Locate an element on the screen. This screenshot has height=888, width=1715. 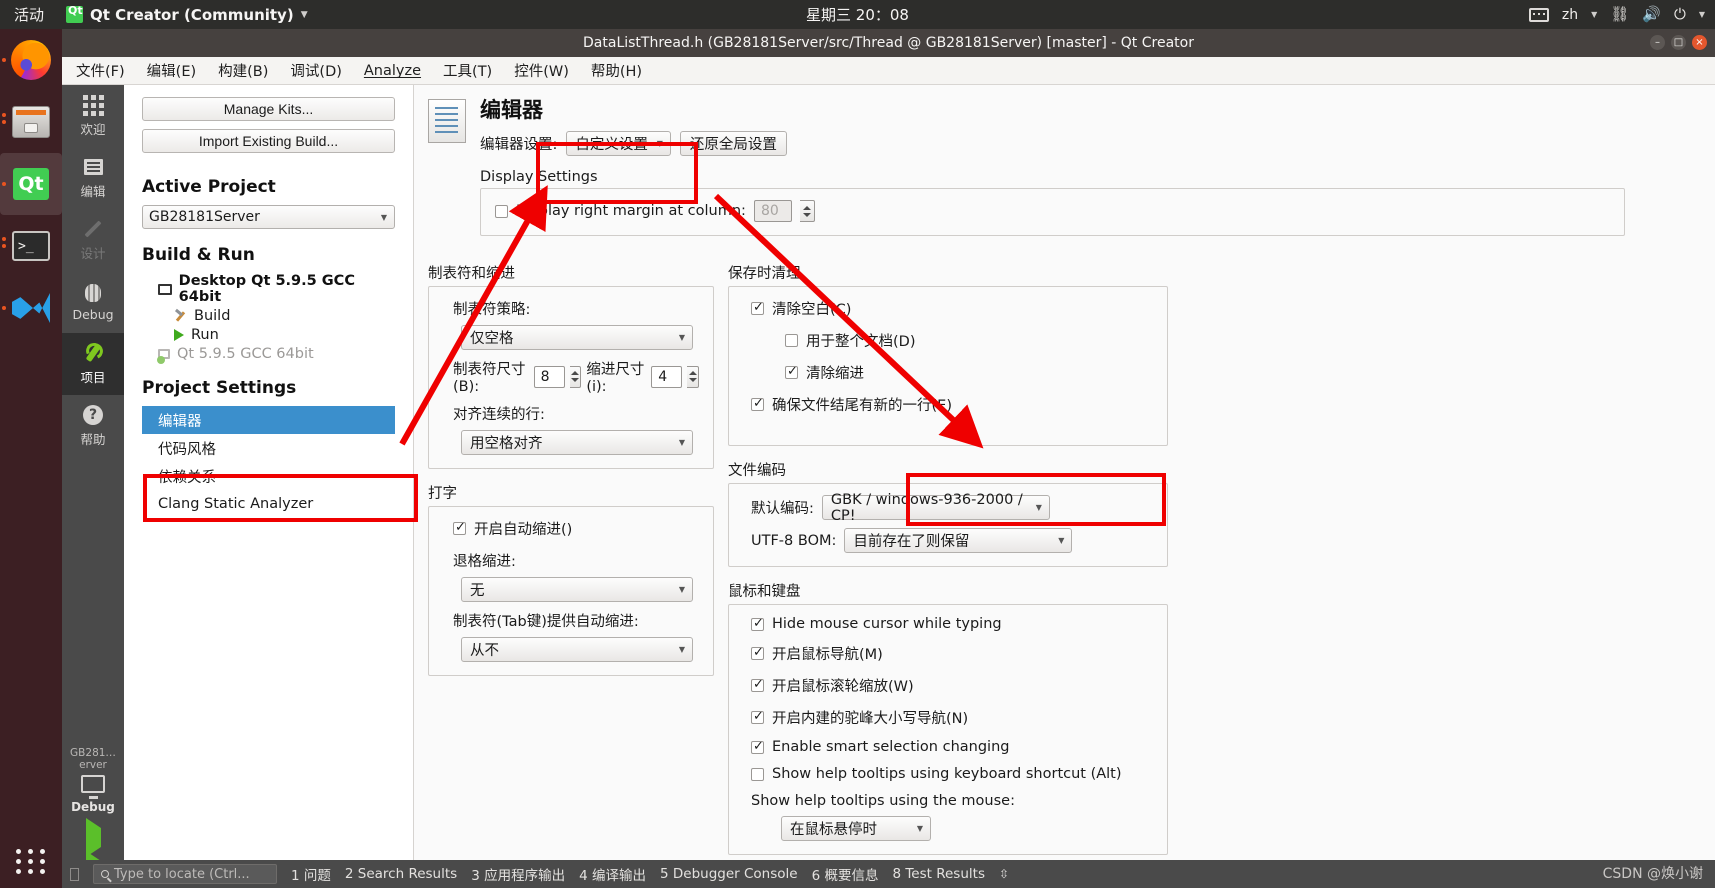
in-entire-document-row: 用于整个文档(D) is located at coordinates (969, 340).